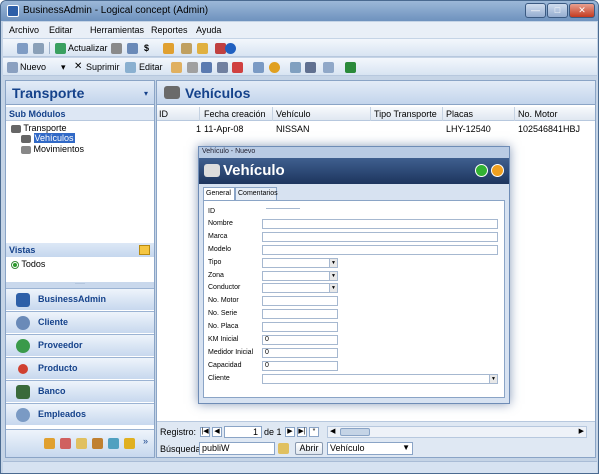 This screenshot has height=474, width=599. I want to click on capacidad-field: 0, so click(300, 366).